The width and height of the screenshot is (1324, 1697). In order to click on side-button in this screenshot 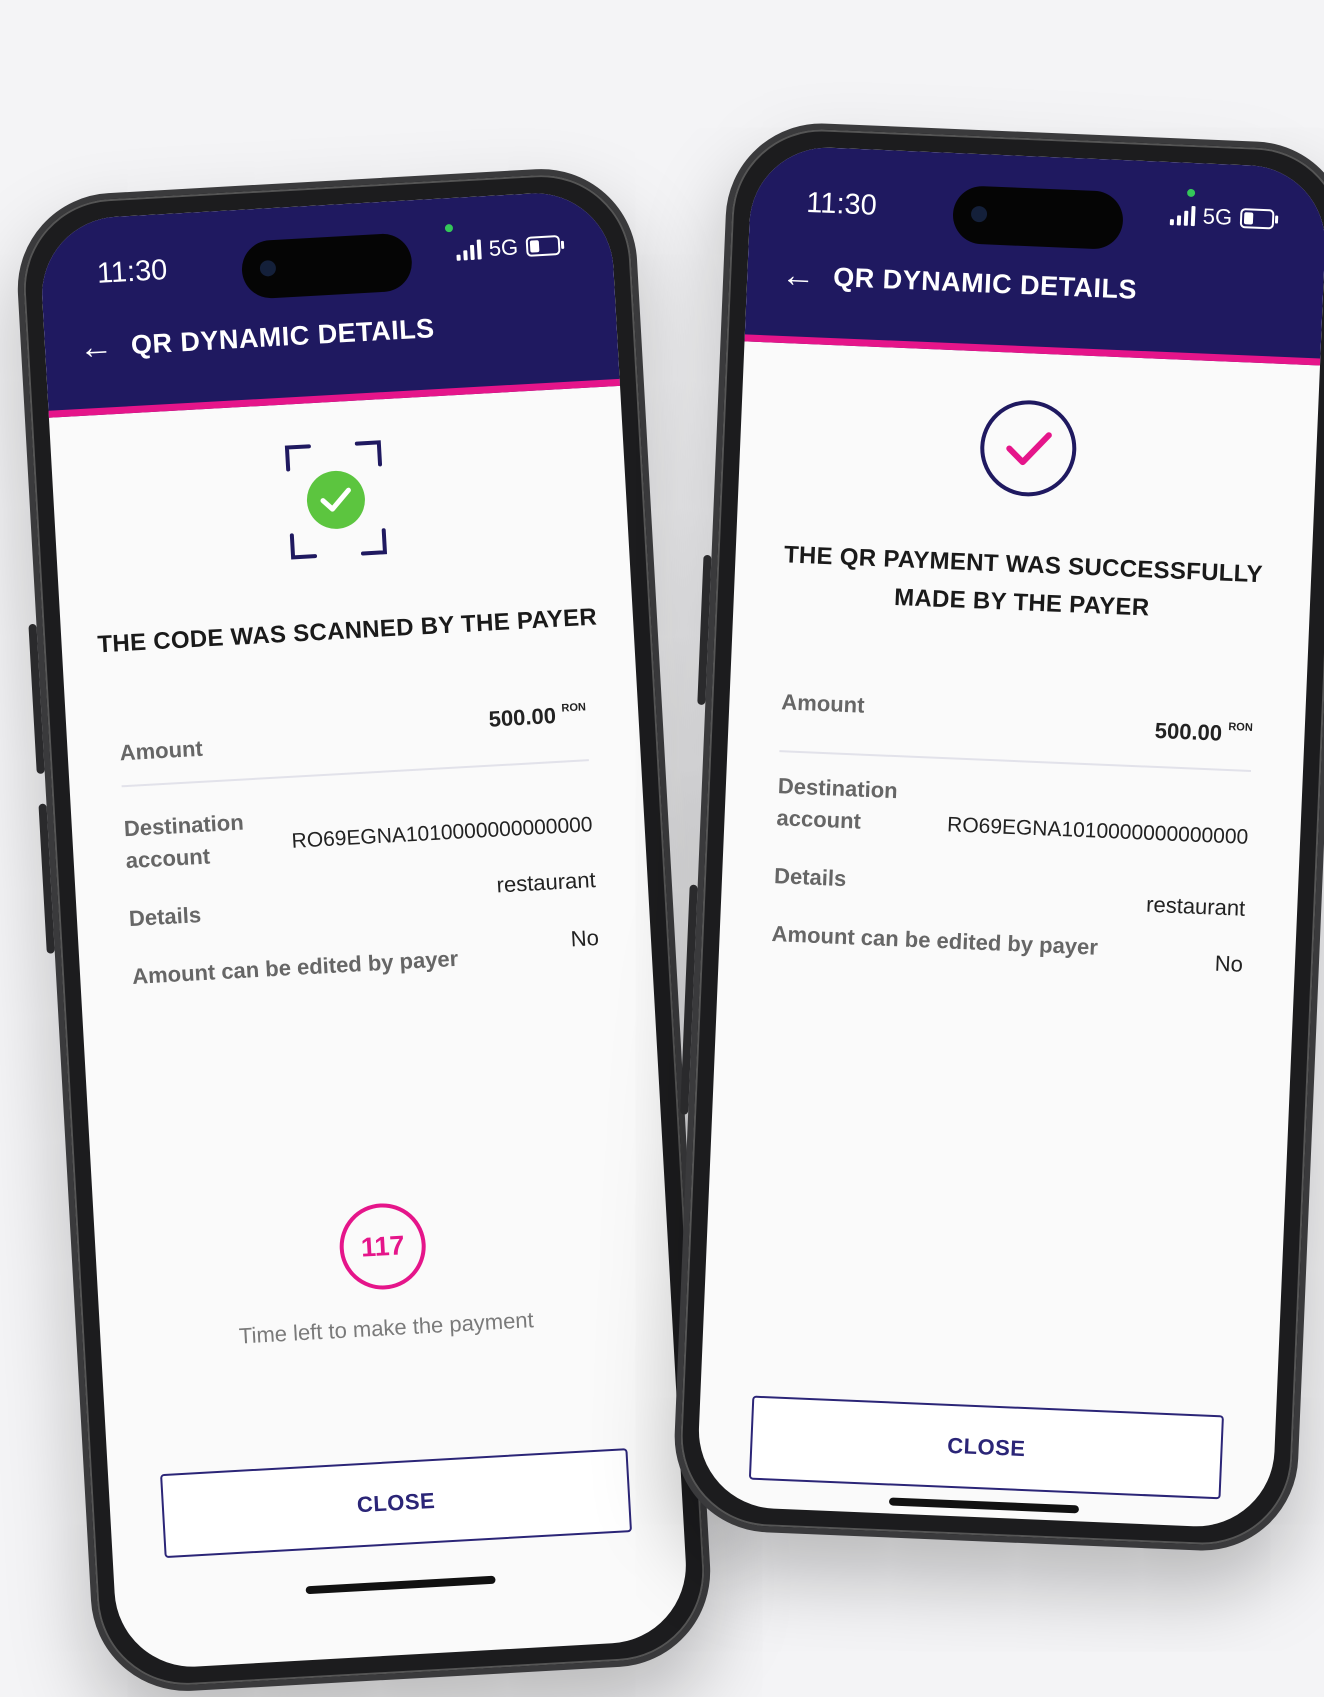, I will do `click(689, 999)`.